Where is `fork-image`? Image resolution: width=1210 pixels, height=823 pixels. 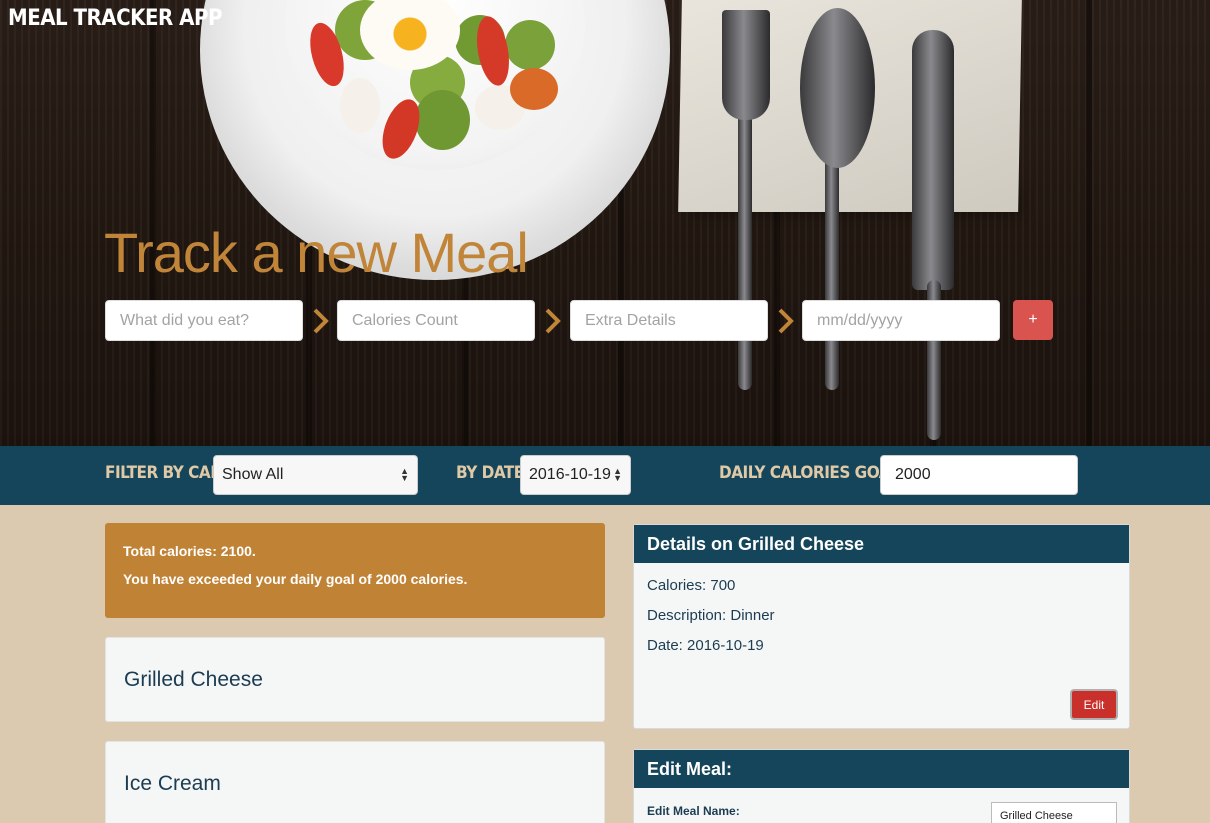 fork-image is located at coordinates (745, 250).